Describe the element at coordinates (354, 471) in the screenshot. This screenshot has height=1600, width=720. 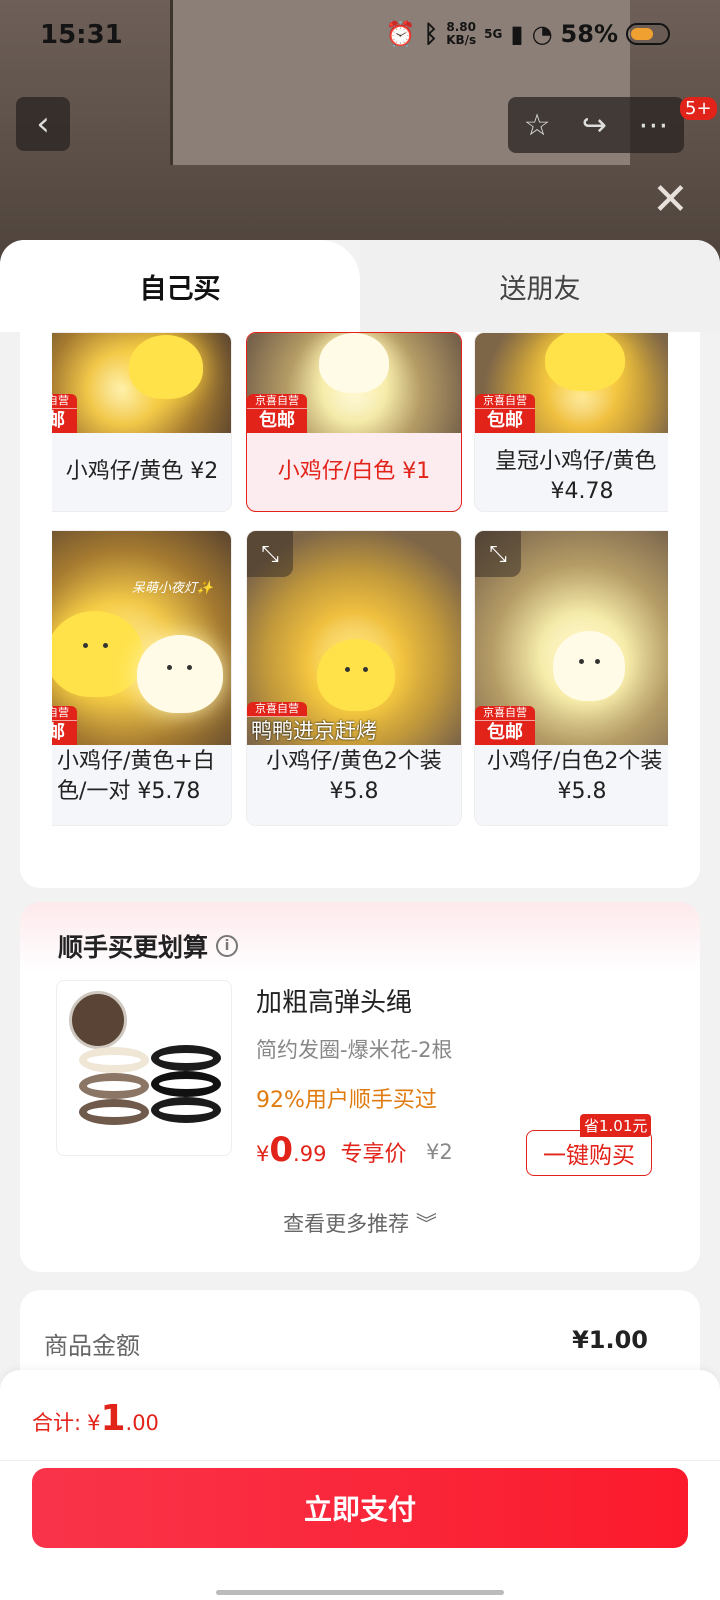
I see `variant-label: 小鸡仔/白色 ¥1` at that location.